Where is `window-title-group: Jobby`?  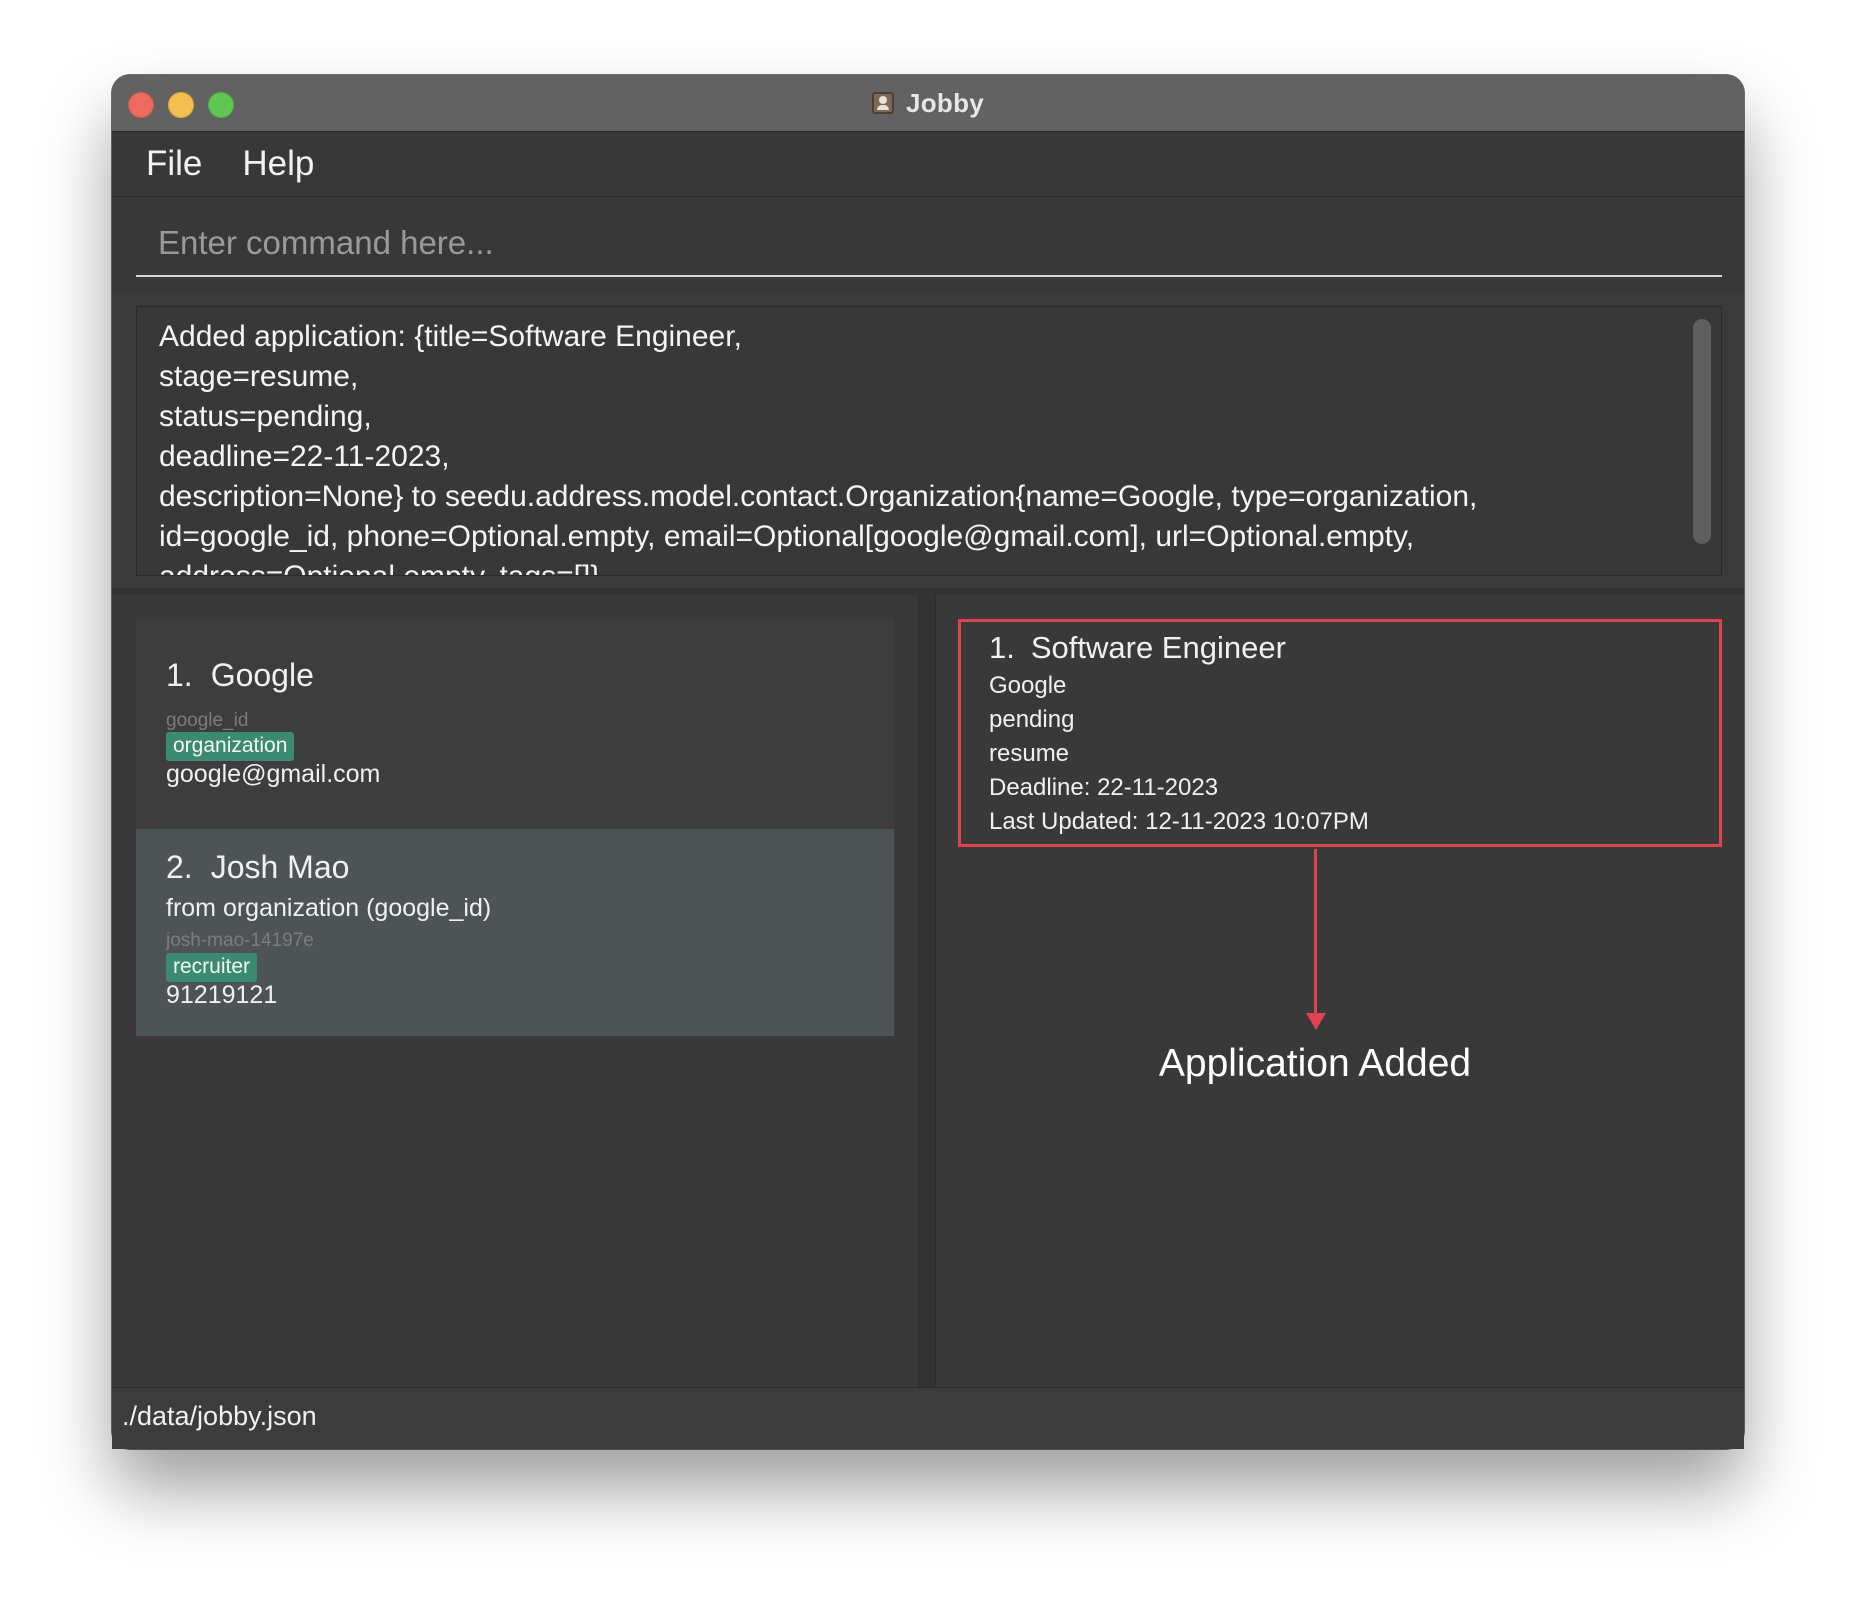 window-title-group: Jobby is located at coordinates (928, 103).